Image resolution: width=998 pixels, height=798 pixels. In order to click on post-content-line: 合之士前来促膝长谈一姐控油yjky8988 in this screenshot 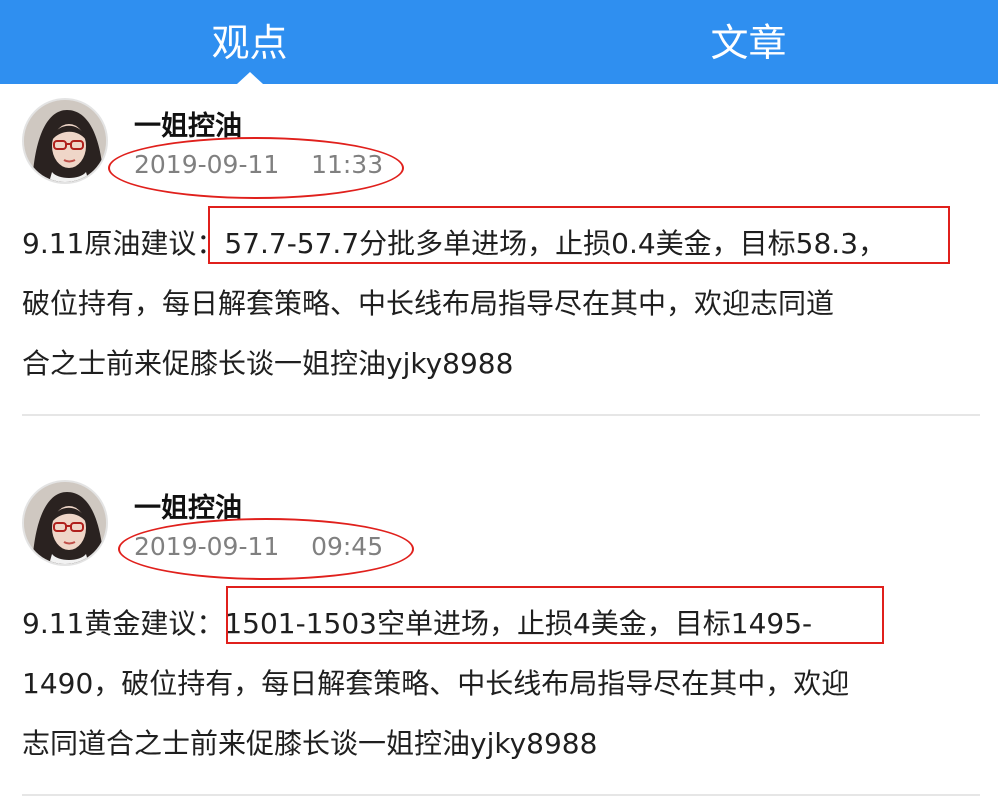, I will do `click(268, 363)`.